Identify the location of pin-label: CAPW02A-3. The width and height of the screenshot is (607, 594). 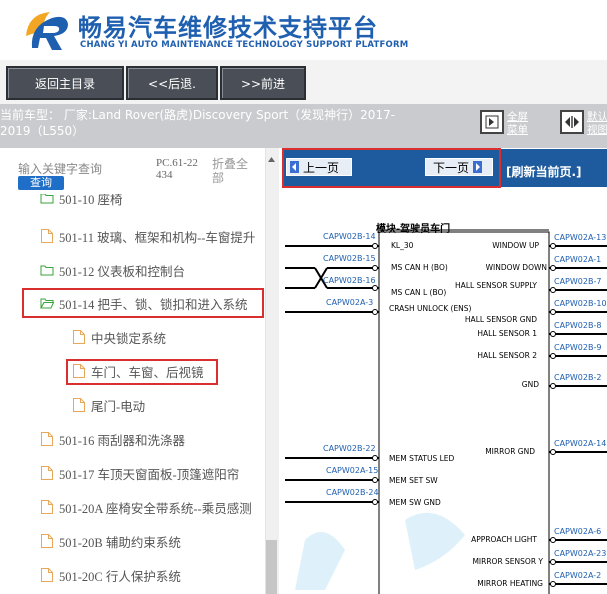
(350, 302).